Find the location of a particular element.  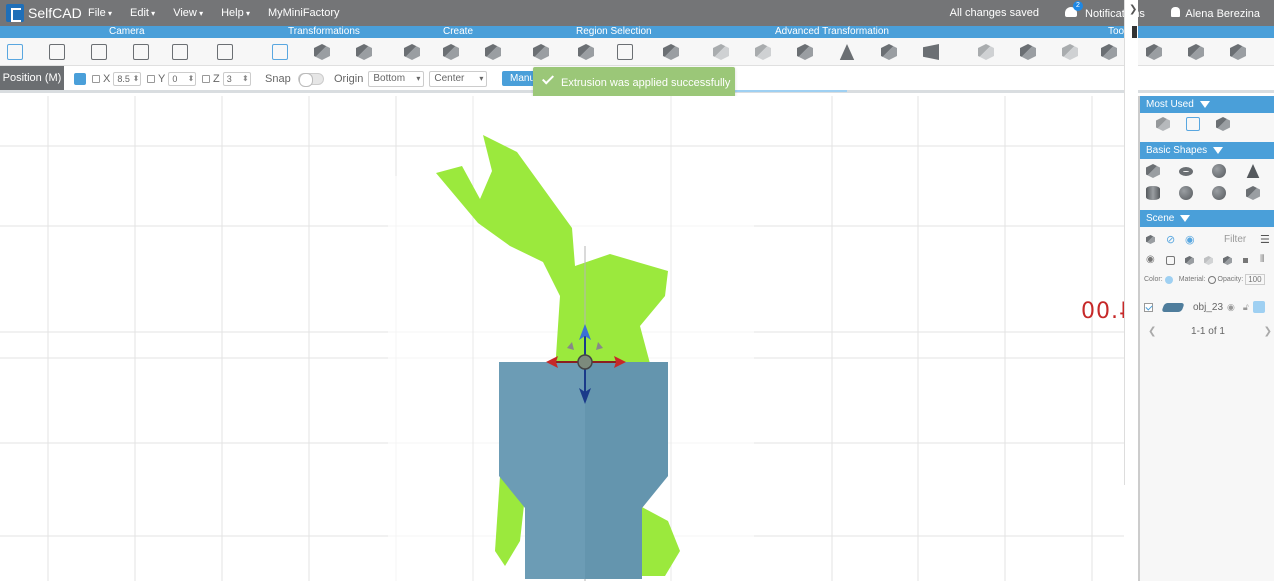

y-position-input: 0 is located at coordinates (182, 79).